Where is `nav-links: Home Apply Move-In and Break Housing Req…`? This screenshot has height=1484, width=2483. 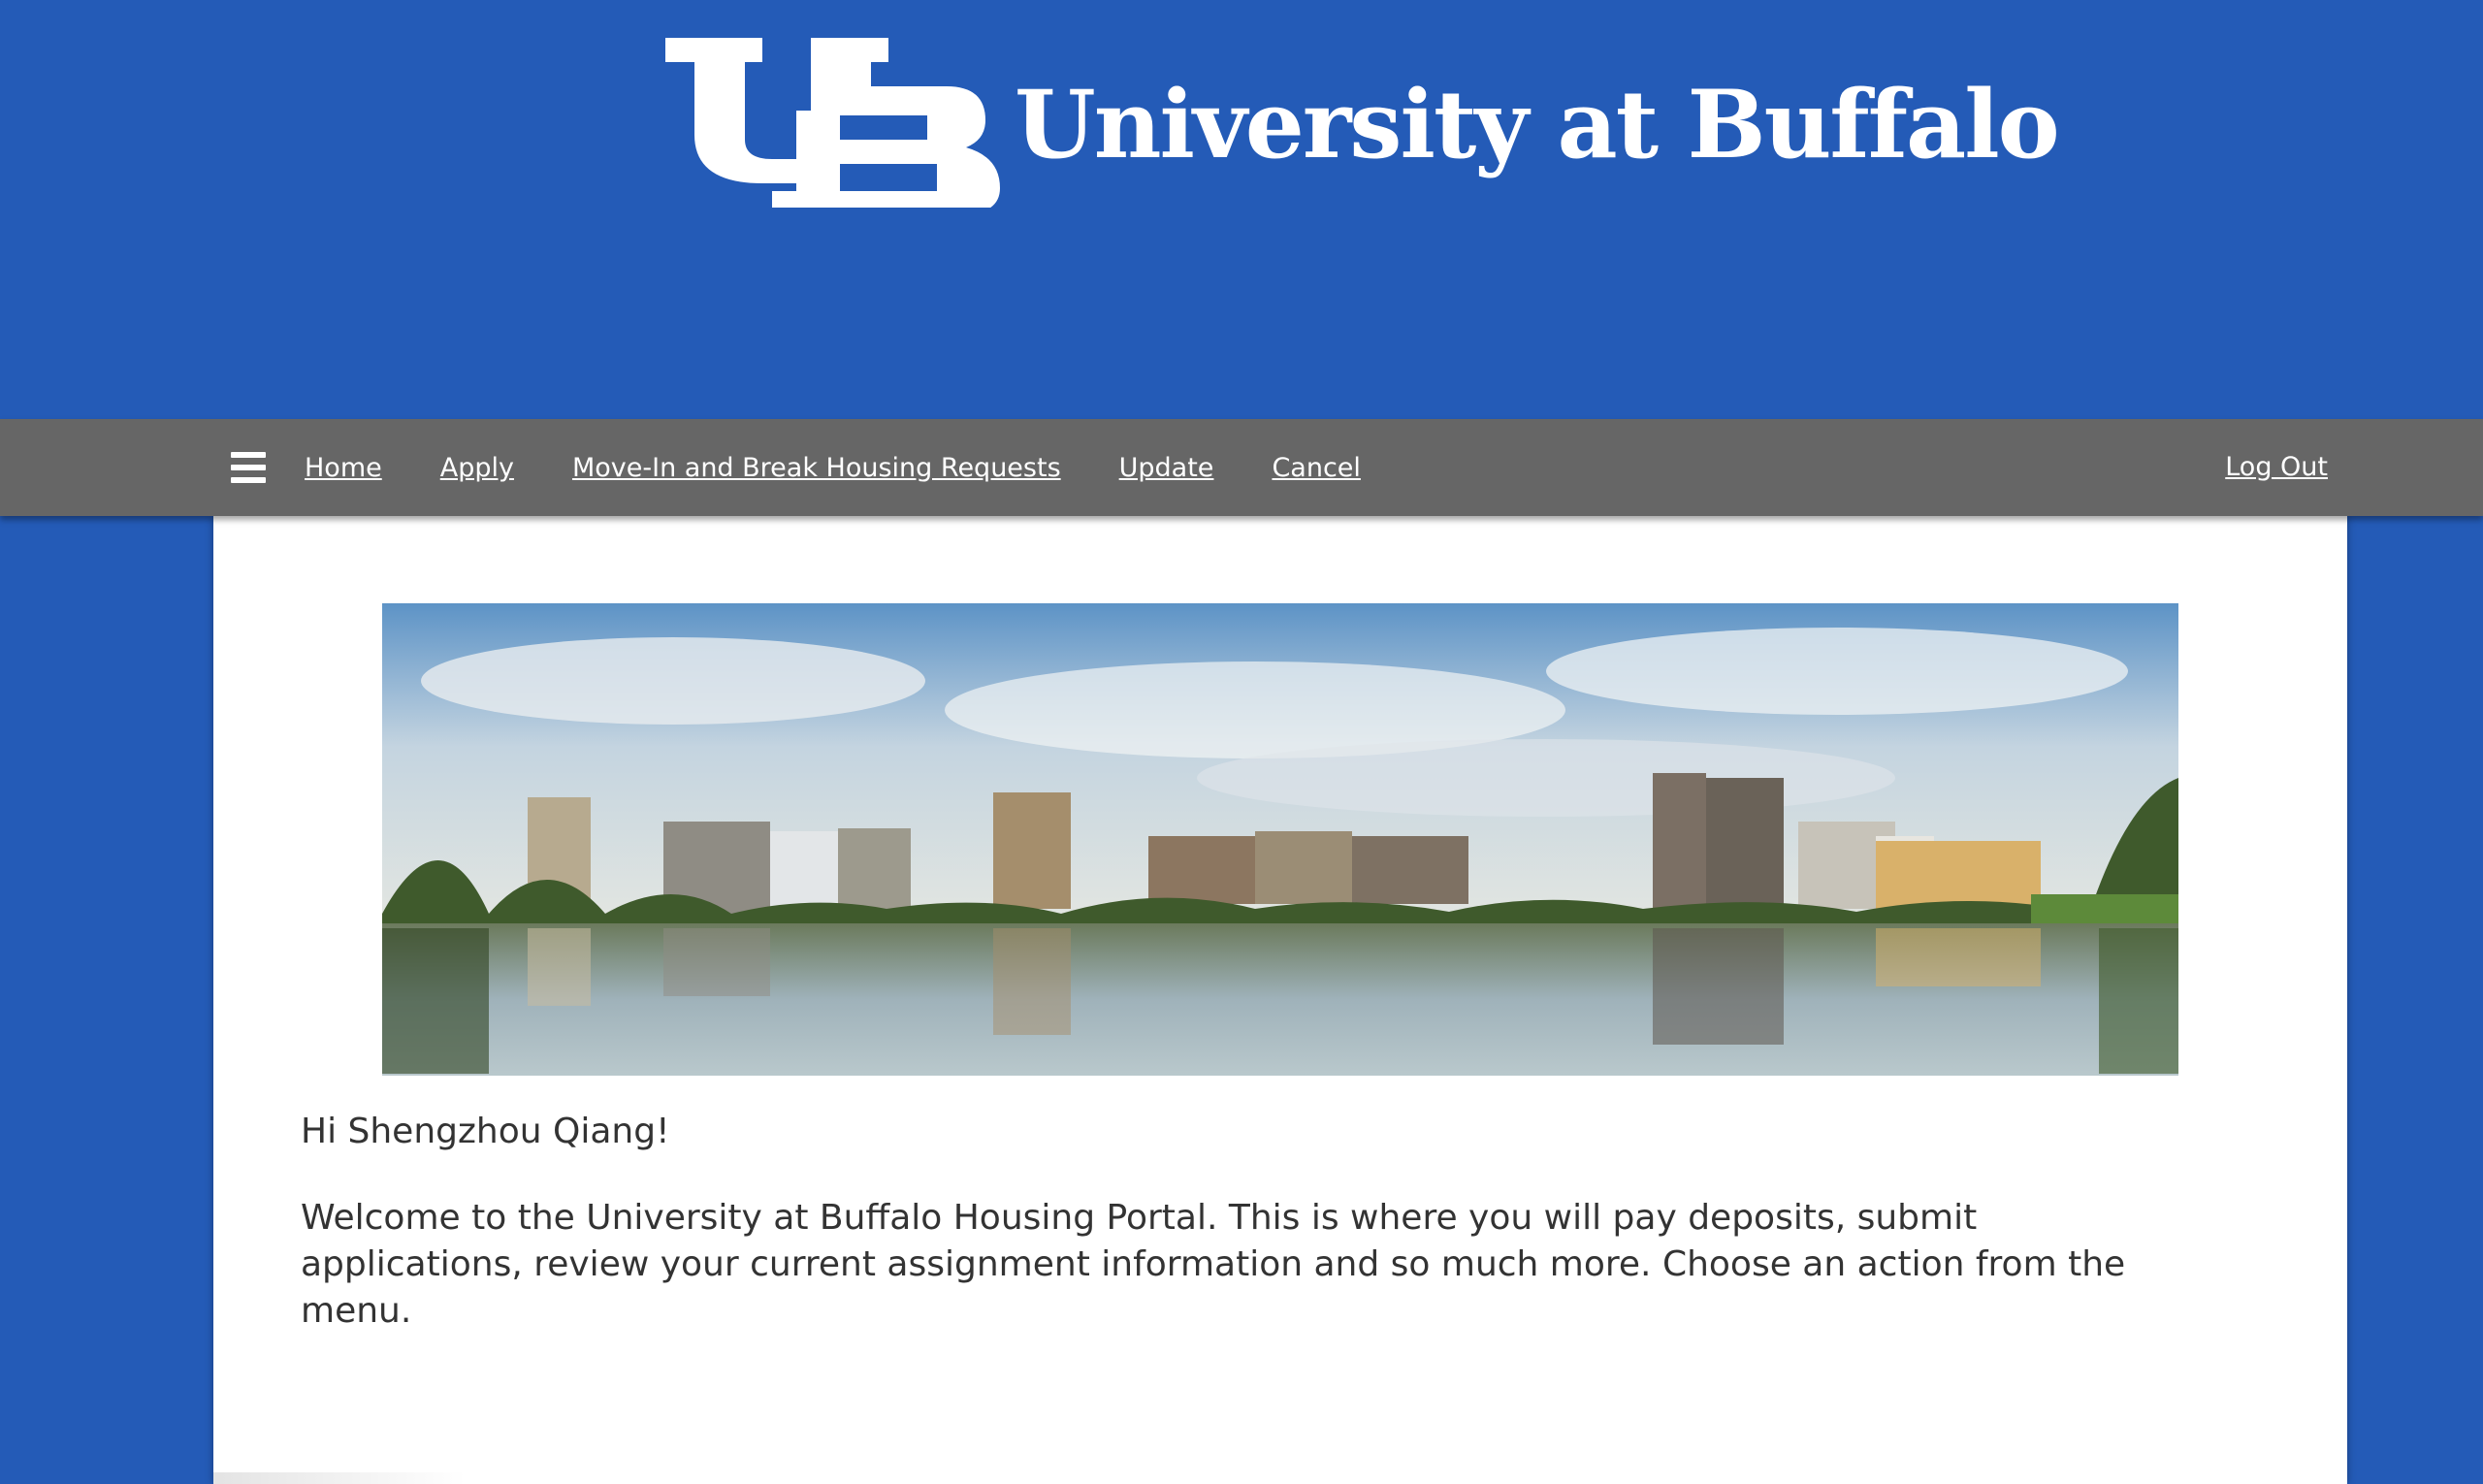
nav-links: Home Apply Move-In and Break Housing Req… is located at coordinates (862, 468).